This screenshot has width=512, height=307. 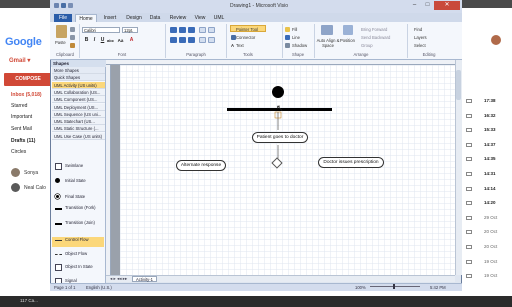 What do you see at coordinates (294, 29) in the screenshot?
I see `fill-button: Fill` at bounding box center [294, 29].